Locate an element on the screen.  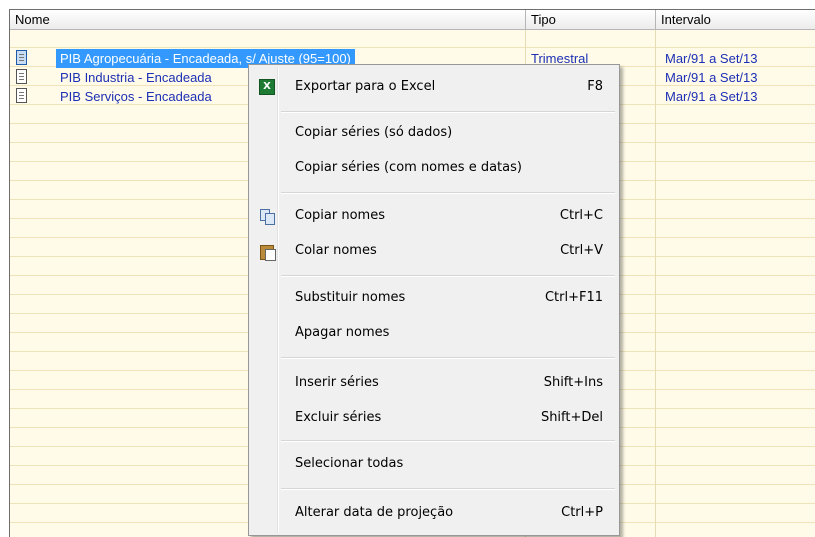
menu-item-label: Selecionar todas is located at coordinates (349, 463).